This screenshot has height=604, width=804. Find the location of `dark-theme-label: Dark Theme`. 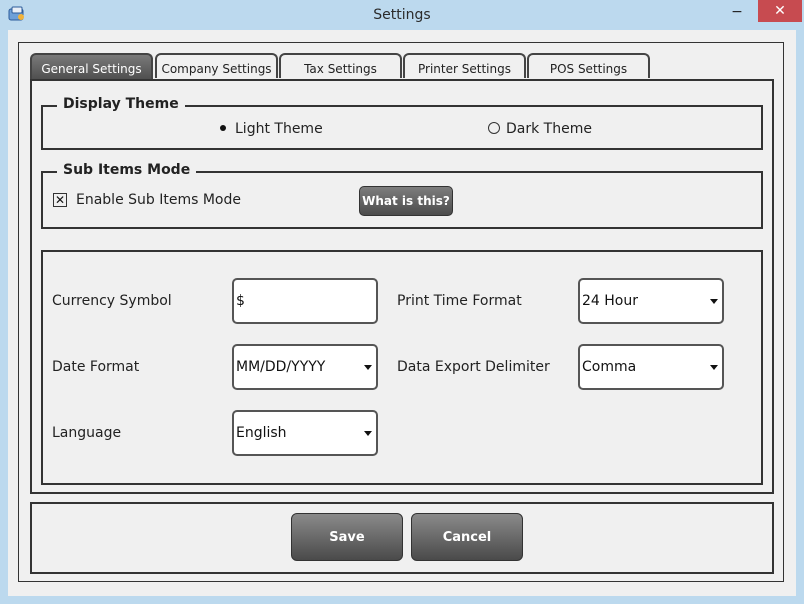

dark-theme-label: Dark Theme is located at coordinates (549, 129).